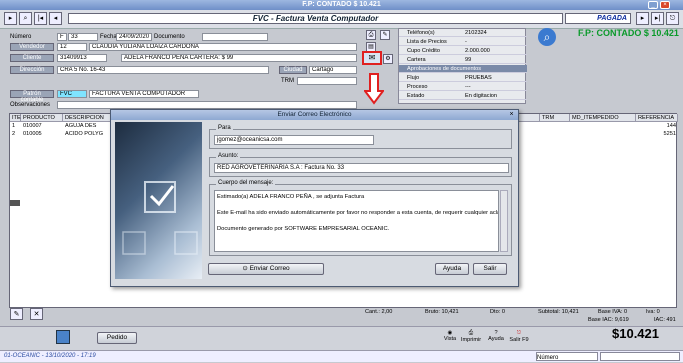 Image resolution: width=683 pixels, height=363 pixels. I want to click on fecha-field: 24/09/2020, so click(134, 37).